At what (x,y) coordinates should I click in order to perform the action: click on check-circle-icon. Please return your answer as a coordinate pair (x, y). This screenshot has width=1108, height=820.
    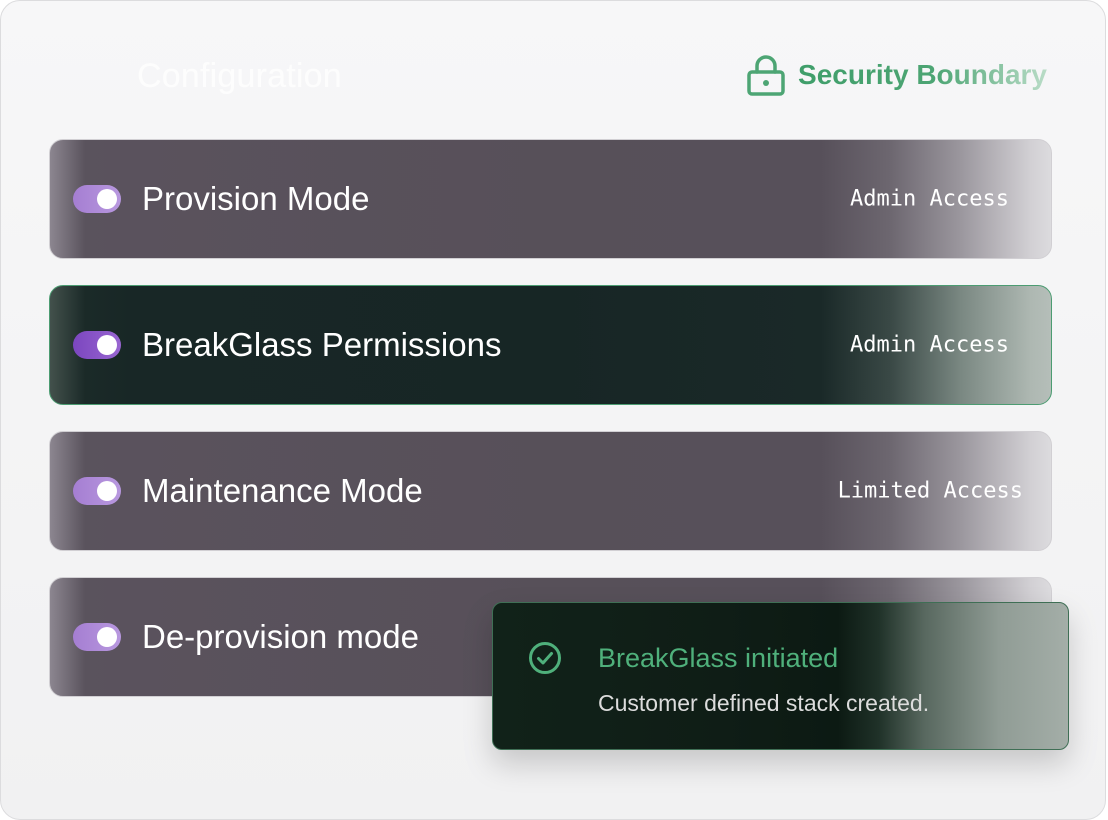
    Looking at the image, I should click on (545, 658).